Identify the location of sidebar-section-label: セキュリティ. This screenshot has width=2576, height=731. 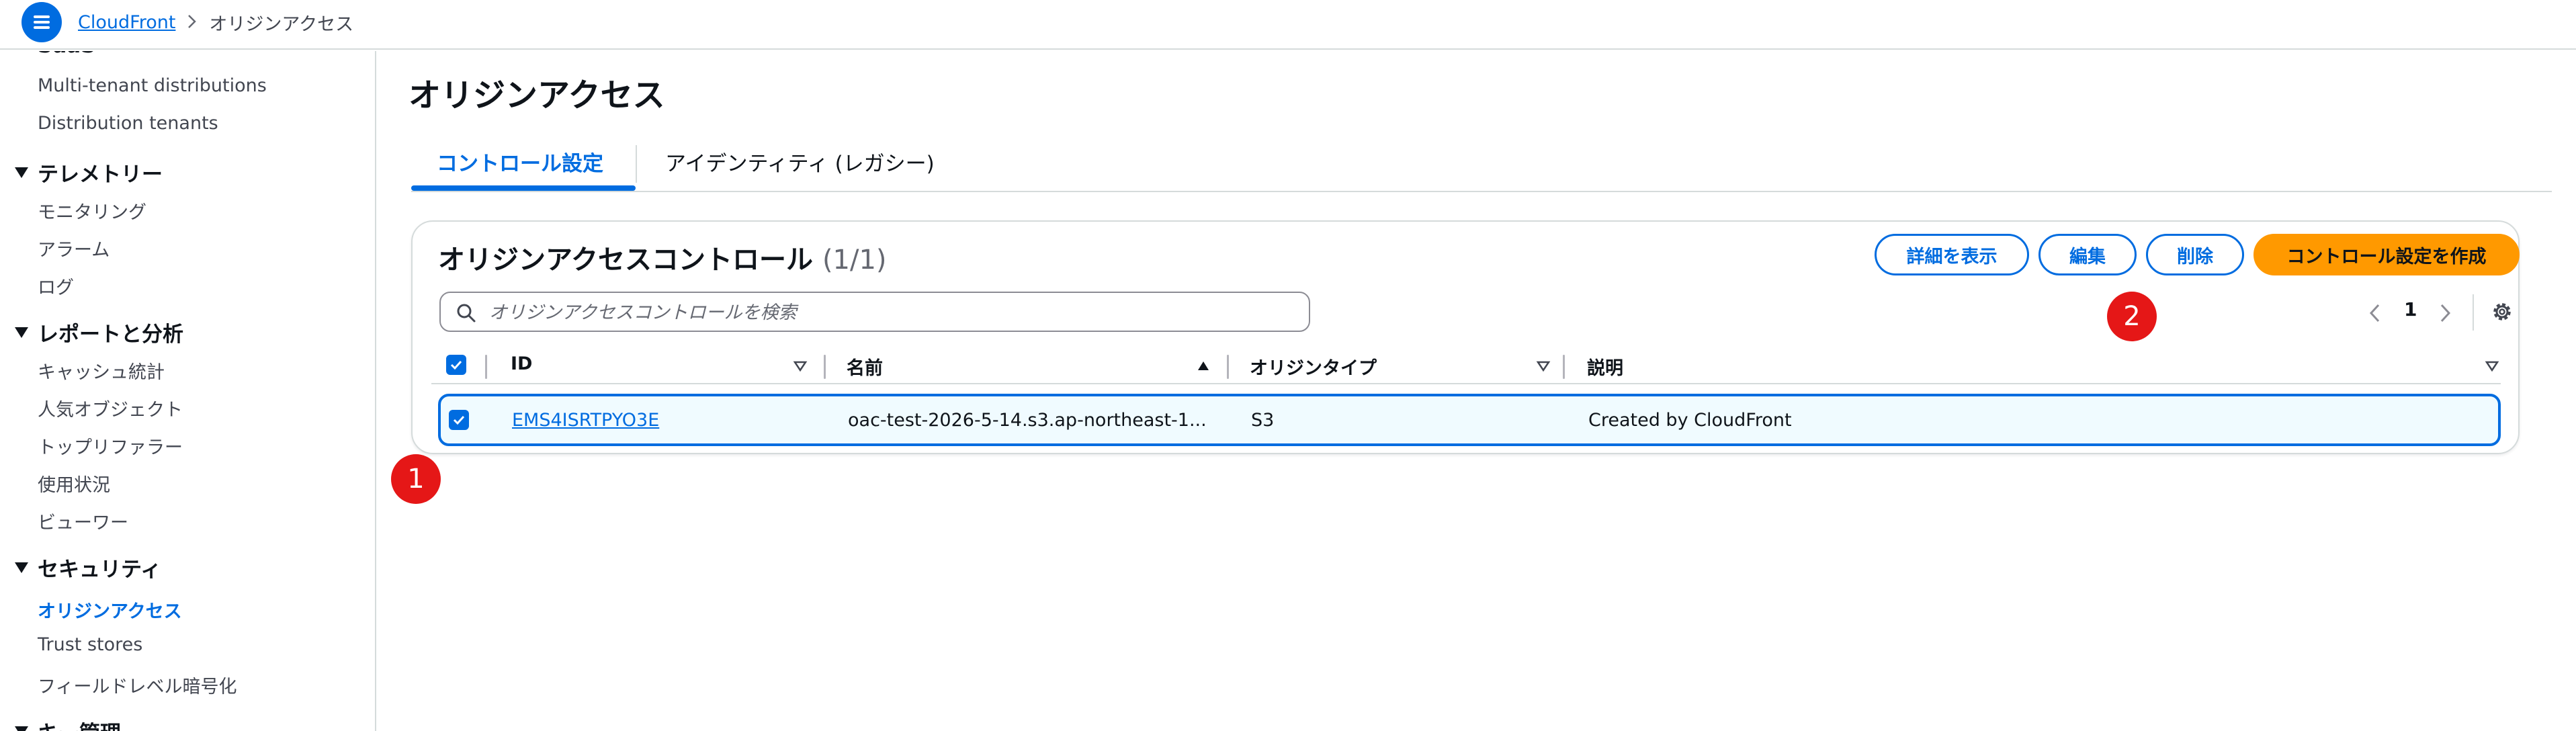
(100, 570).